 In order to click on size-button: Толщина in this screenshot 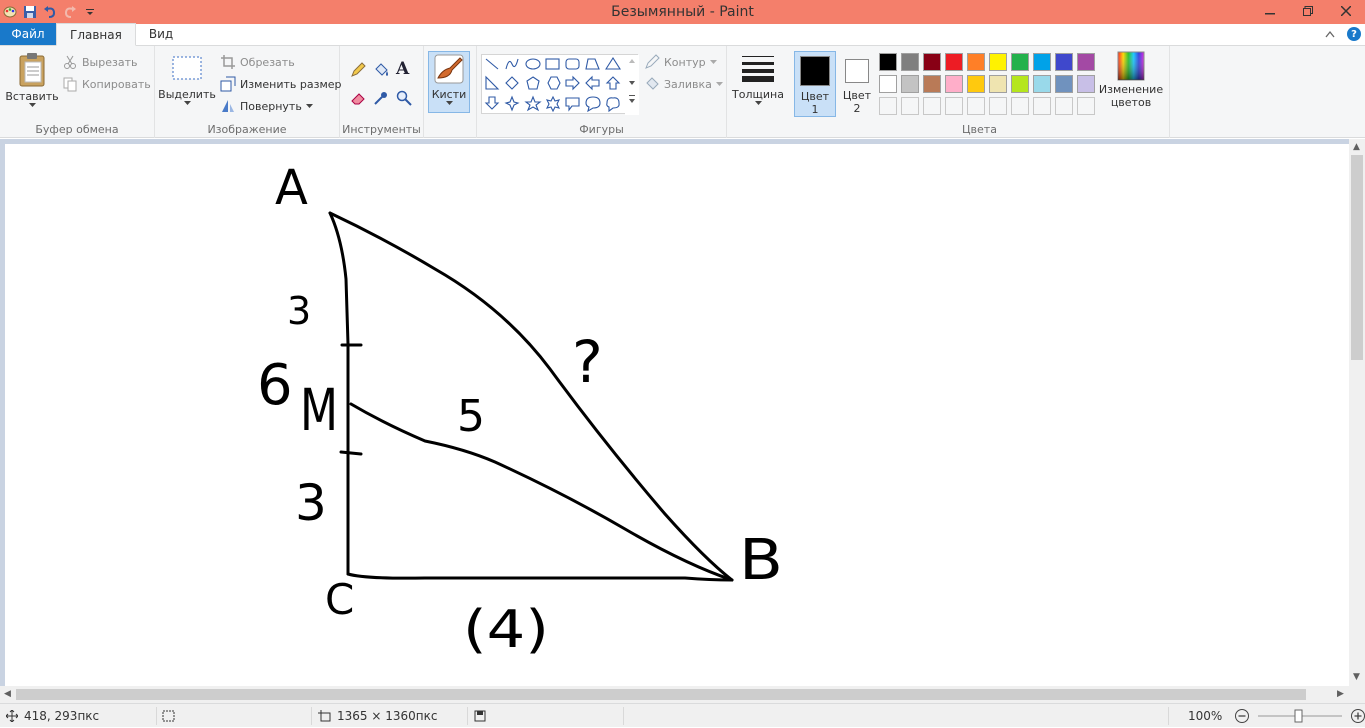, I will do `click(758, 80)`.